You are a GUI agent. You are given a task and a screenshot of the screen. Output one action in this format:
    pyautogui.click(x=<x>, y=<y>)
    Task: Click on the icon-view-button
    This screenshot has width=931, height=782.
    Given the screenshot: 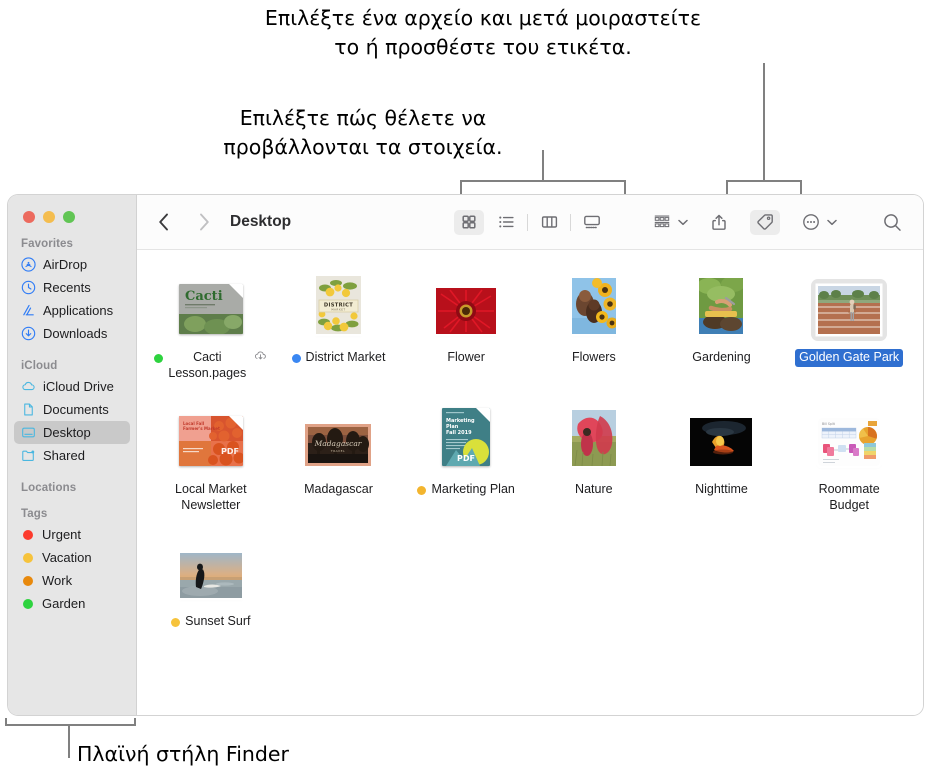 What is the action you would take?
    pyautogui.click(x=469, y=222)
    